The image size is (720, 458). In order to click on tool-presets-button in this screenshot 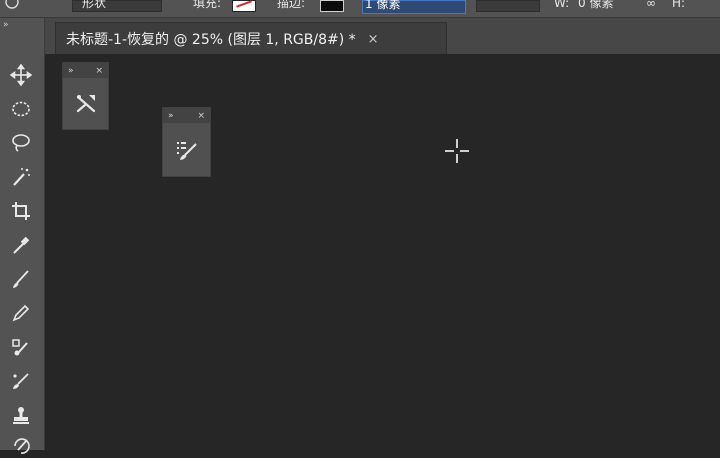, I will do `click(85, 103)`.